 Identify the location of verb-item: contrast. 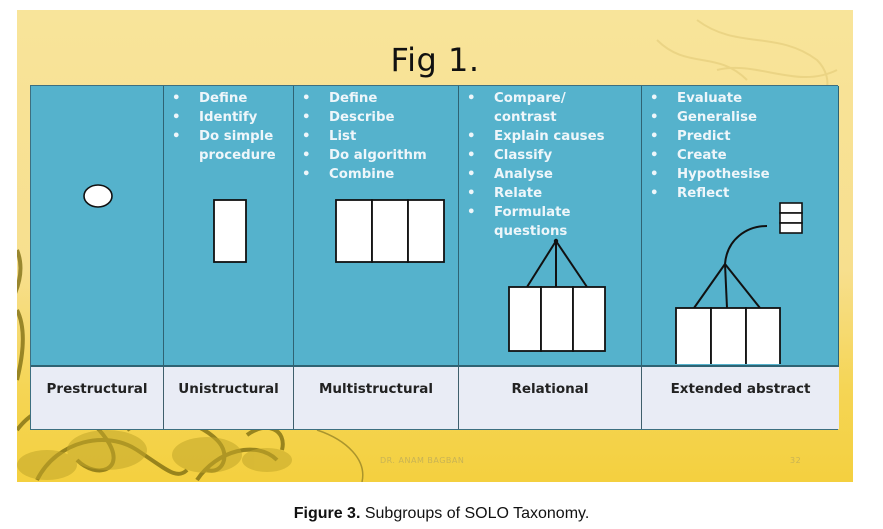
(525, 117).